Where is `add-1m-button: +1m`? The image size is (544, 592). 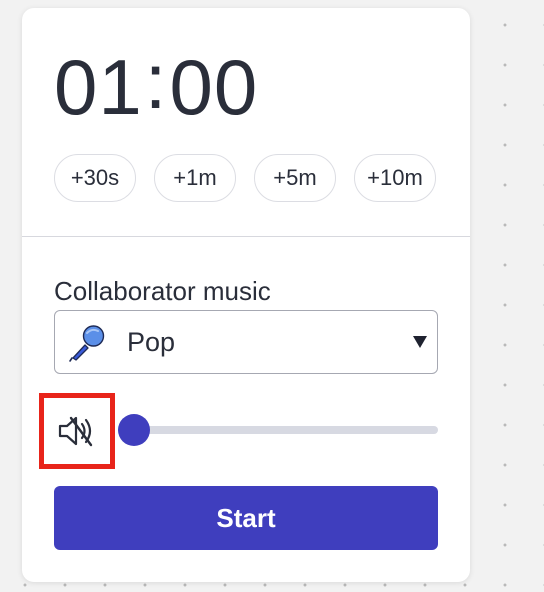
add-1m-button: +1m is located at coordinates (195, 178).